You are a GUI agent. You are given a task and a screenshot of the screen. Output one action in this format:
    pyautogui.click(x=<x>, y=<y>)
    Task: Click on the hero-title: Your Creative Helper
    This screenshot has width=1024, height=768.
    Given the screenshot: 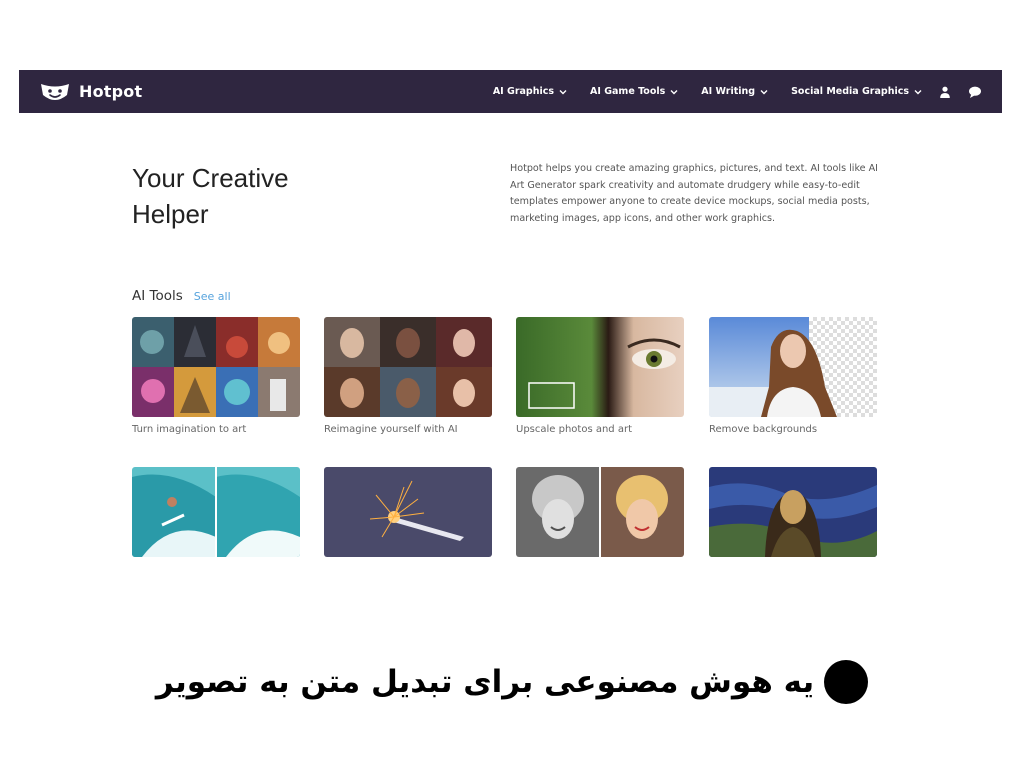 What is the action you would take?
    pyautogui.click(x=252, y=196)
    